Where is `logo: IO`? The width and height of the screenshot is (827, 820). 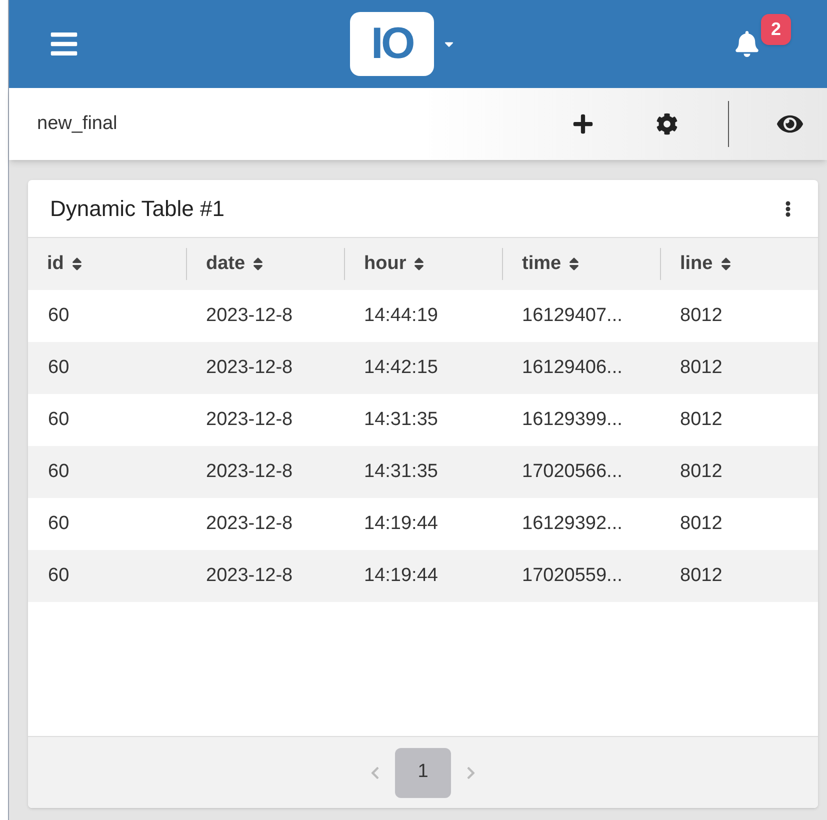 logo: IO is located at coordinates (392, 44).